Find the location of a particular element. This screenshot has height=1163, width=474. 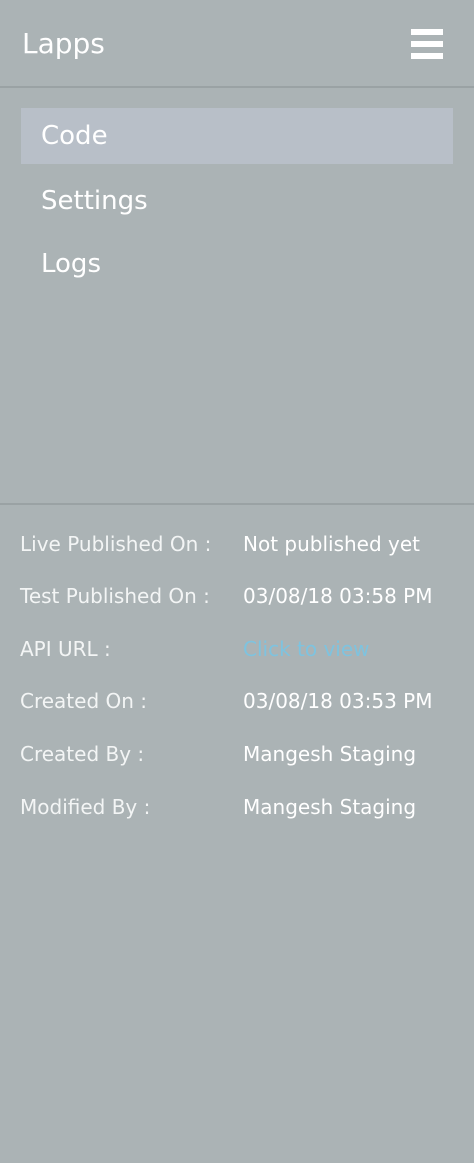

section-divider is located at coordinates (237, 504).